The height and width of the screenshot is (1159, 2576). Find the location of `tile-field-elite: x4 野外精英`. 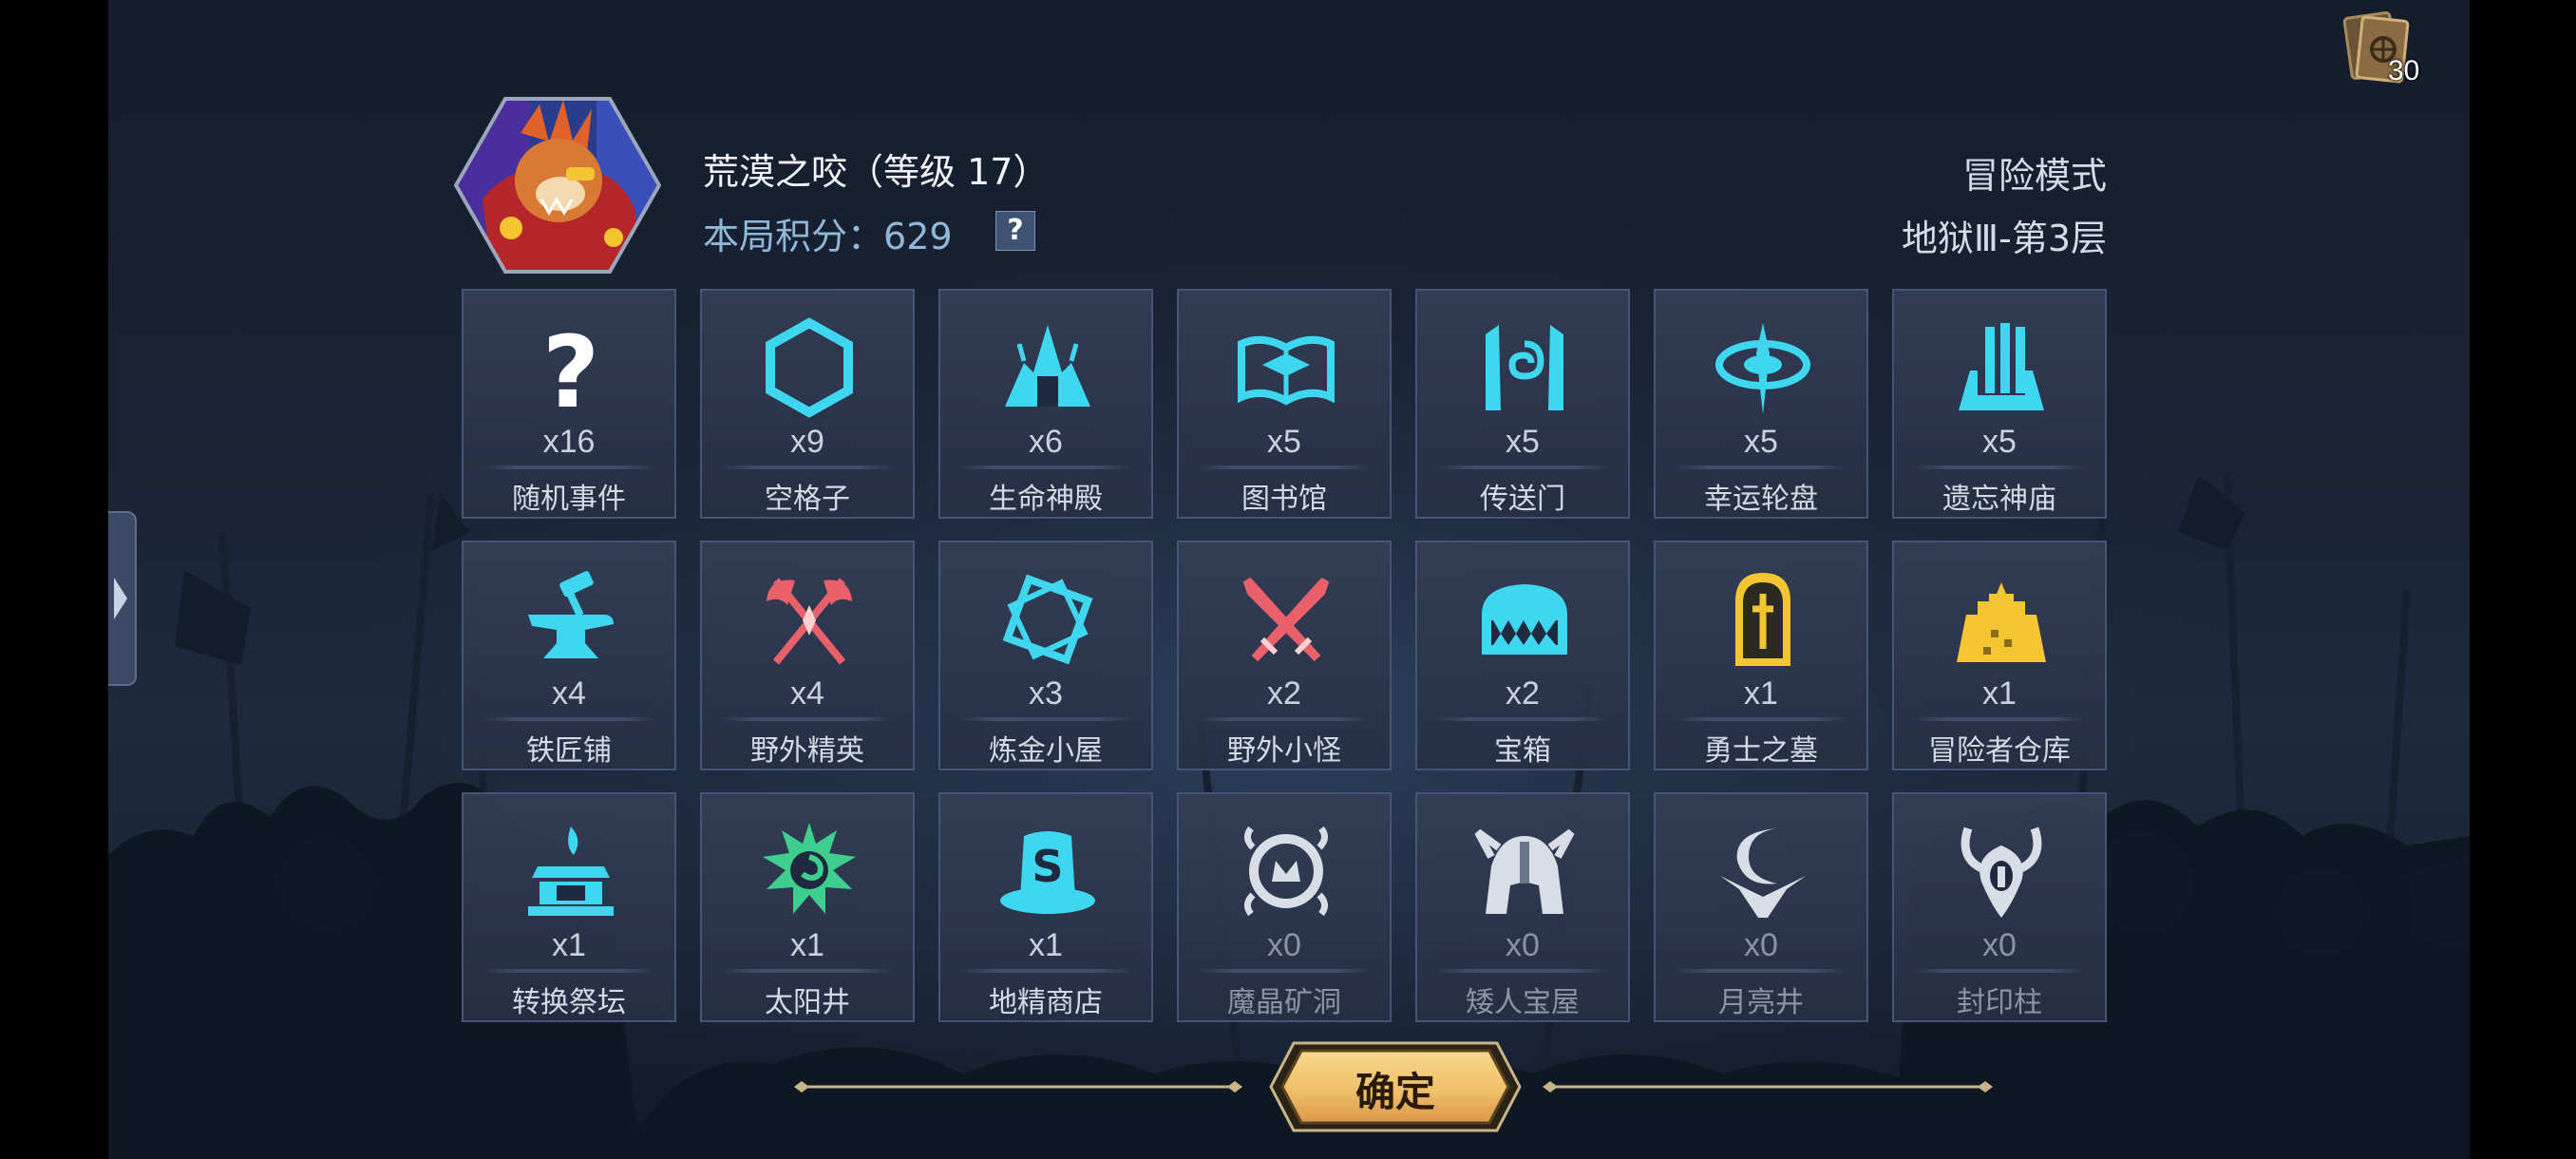

tile-field-elite: x4 野外精英 is located at coordinates (807, 655).